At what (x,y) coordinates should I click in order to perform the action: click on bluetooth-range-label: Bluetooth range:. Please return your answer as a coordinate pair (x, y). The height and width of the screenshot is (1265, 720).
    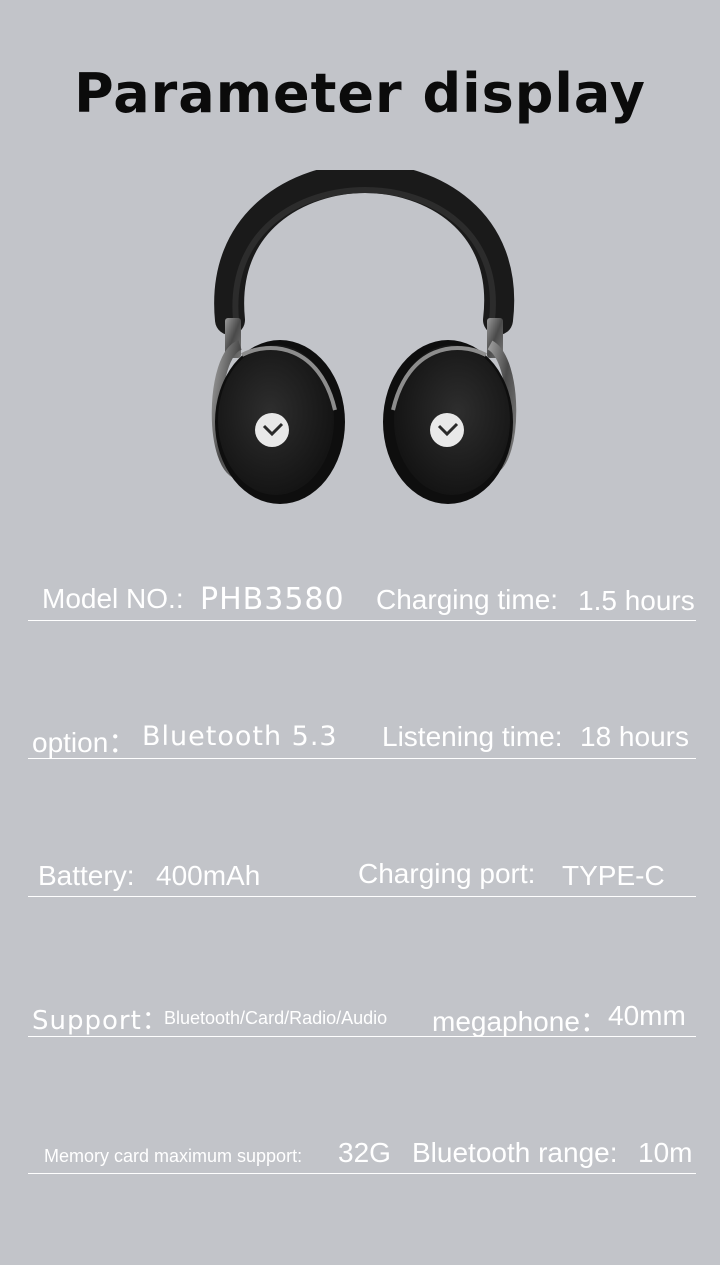
    Looking at the image, I should click on (515, 1152).